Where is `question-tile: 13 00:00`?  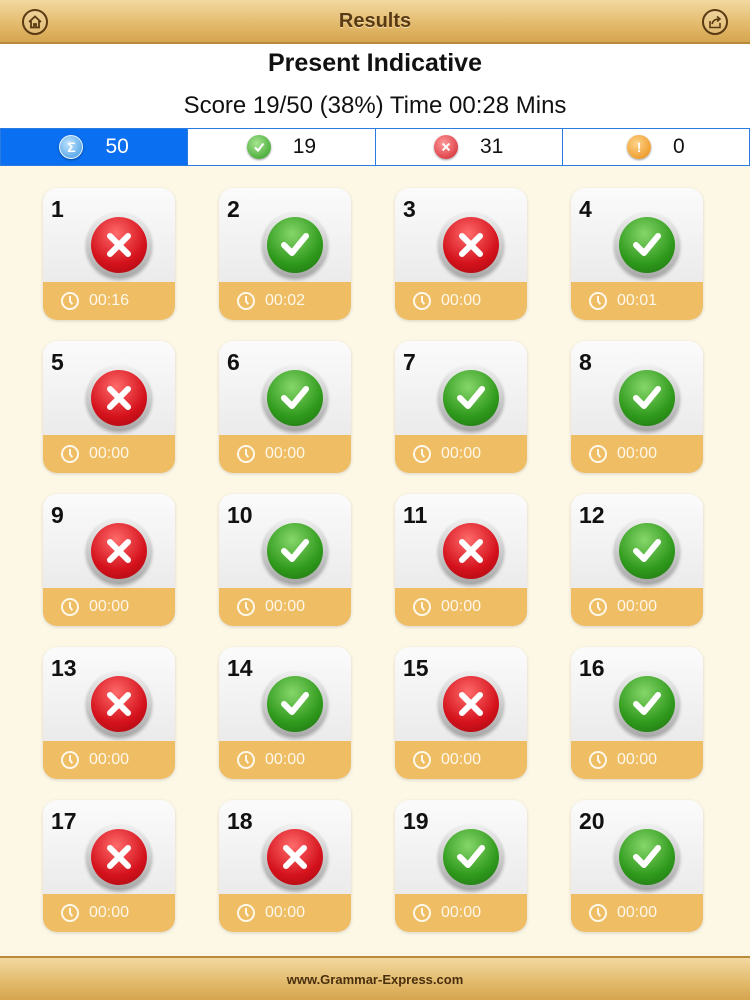 question-tile: 13 00:00 is located at coordinates (109, 713).